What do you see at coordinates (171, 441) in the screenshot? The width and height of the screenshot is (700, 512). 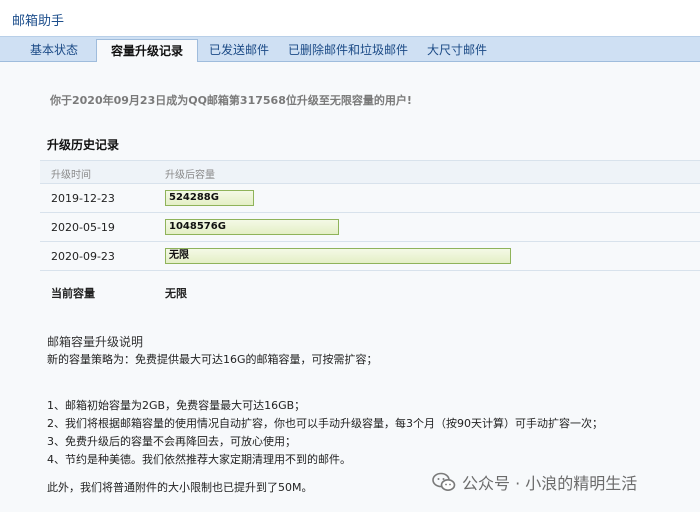 I see `description-item: 3、免费升级后的容量不会再降回去，可放心使用；` at bounding box center [171, 441].